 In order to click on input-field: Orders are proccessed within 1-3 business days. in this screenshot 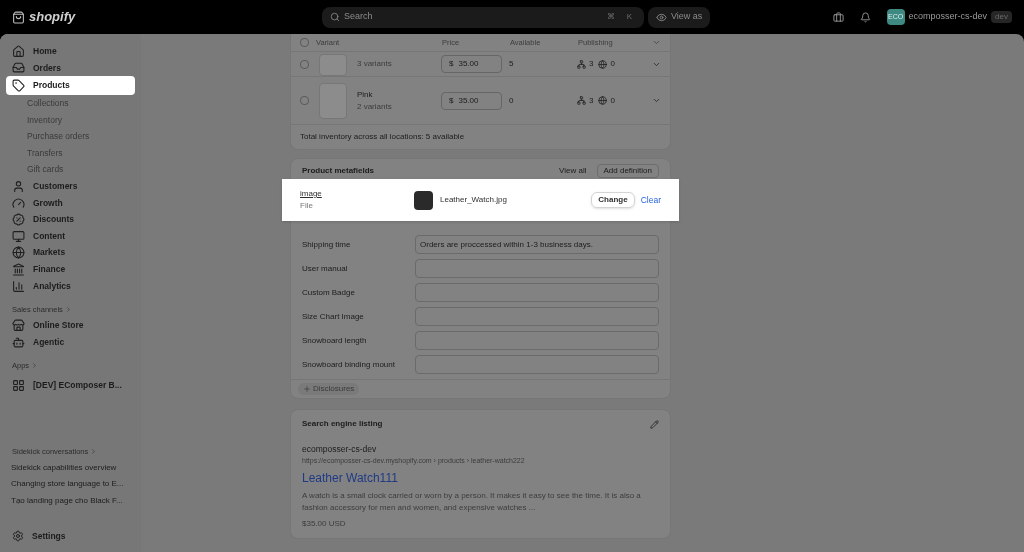, I will do `click(537, 244)`.